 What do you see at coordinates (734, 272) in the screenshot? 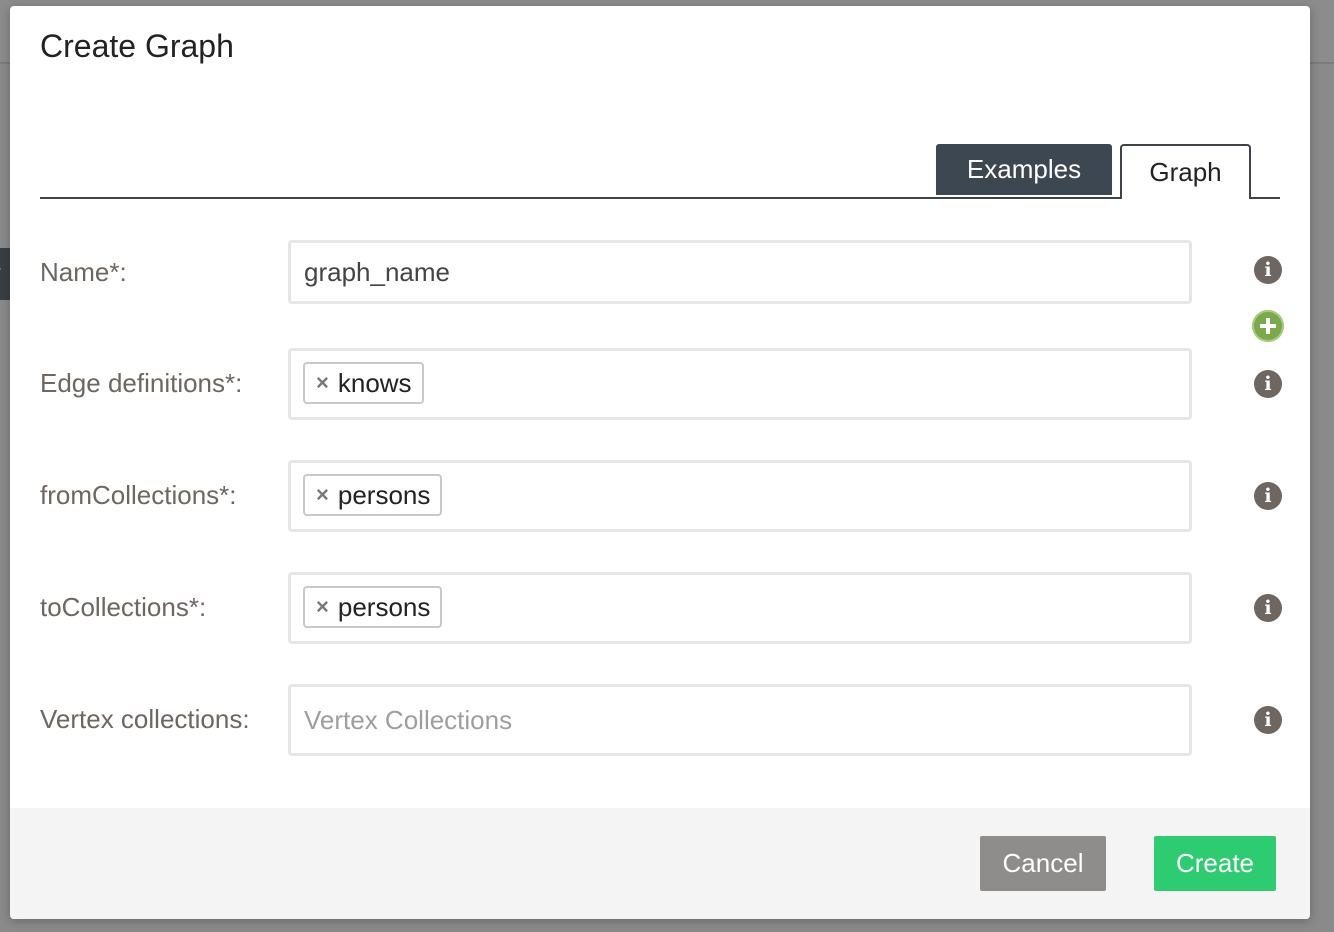
I see `name-input` at bounding box center [734, 272].